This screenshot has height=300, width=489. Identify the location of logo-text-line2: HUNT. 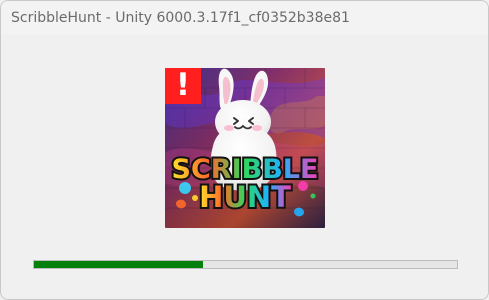
(245, 197).